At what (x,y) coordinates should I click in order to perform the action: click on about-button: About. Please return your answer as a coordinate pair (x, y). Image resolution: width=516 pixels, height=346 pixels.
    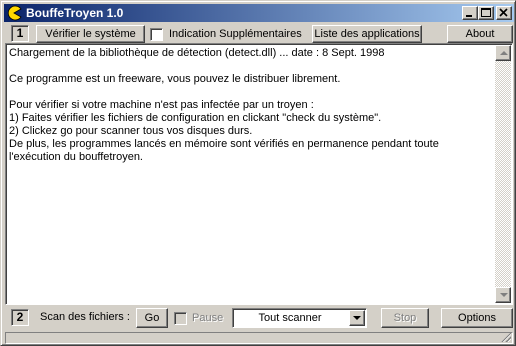
    Looking at the image, I should click on (480, 34).